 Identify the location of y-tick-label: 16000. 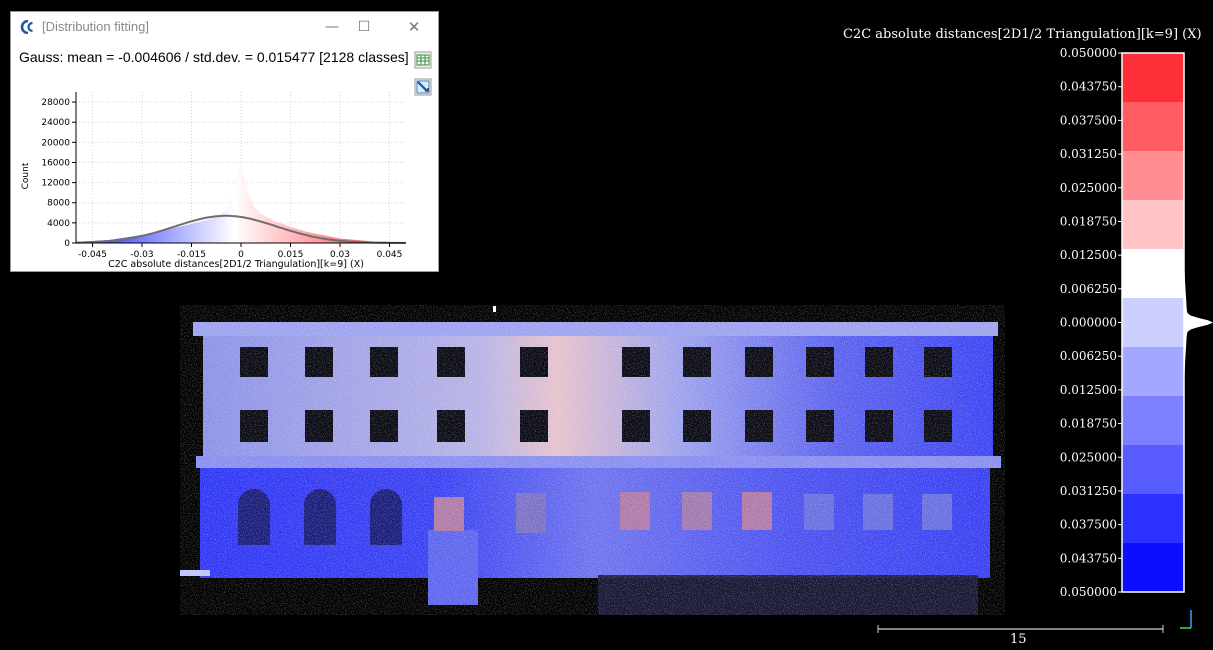
(55, 163).